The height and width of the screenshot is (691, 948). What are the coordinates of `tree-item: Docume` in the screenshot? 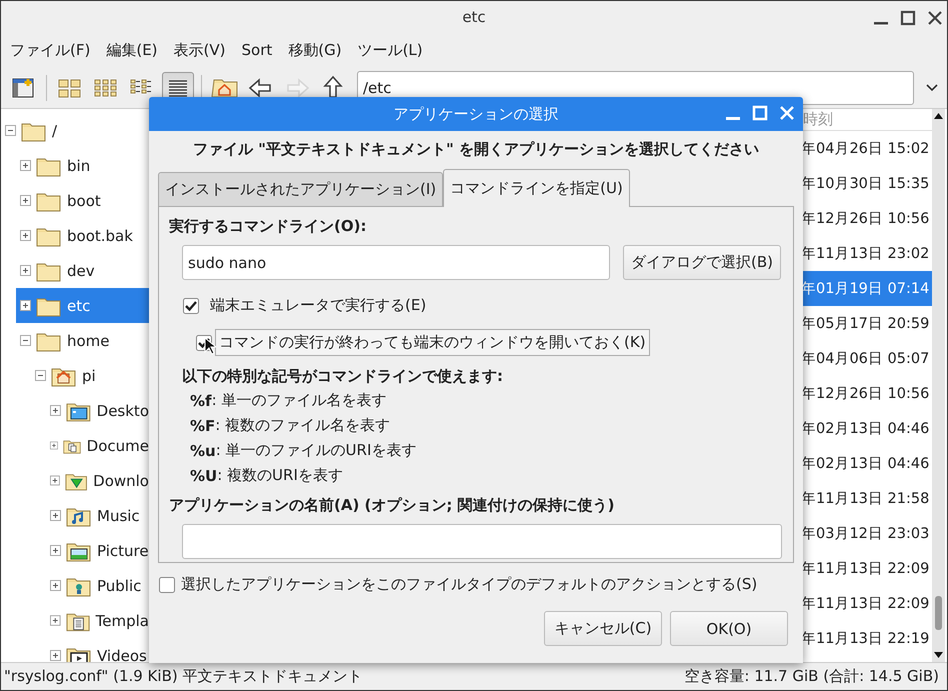 It's located at (97, 445).